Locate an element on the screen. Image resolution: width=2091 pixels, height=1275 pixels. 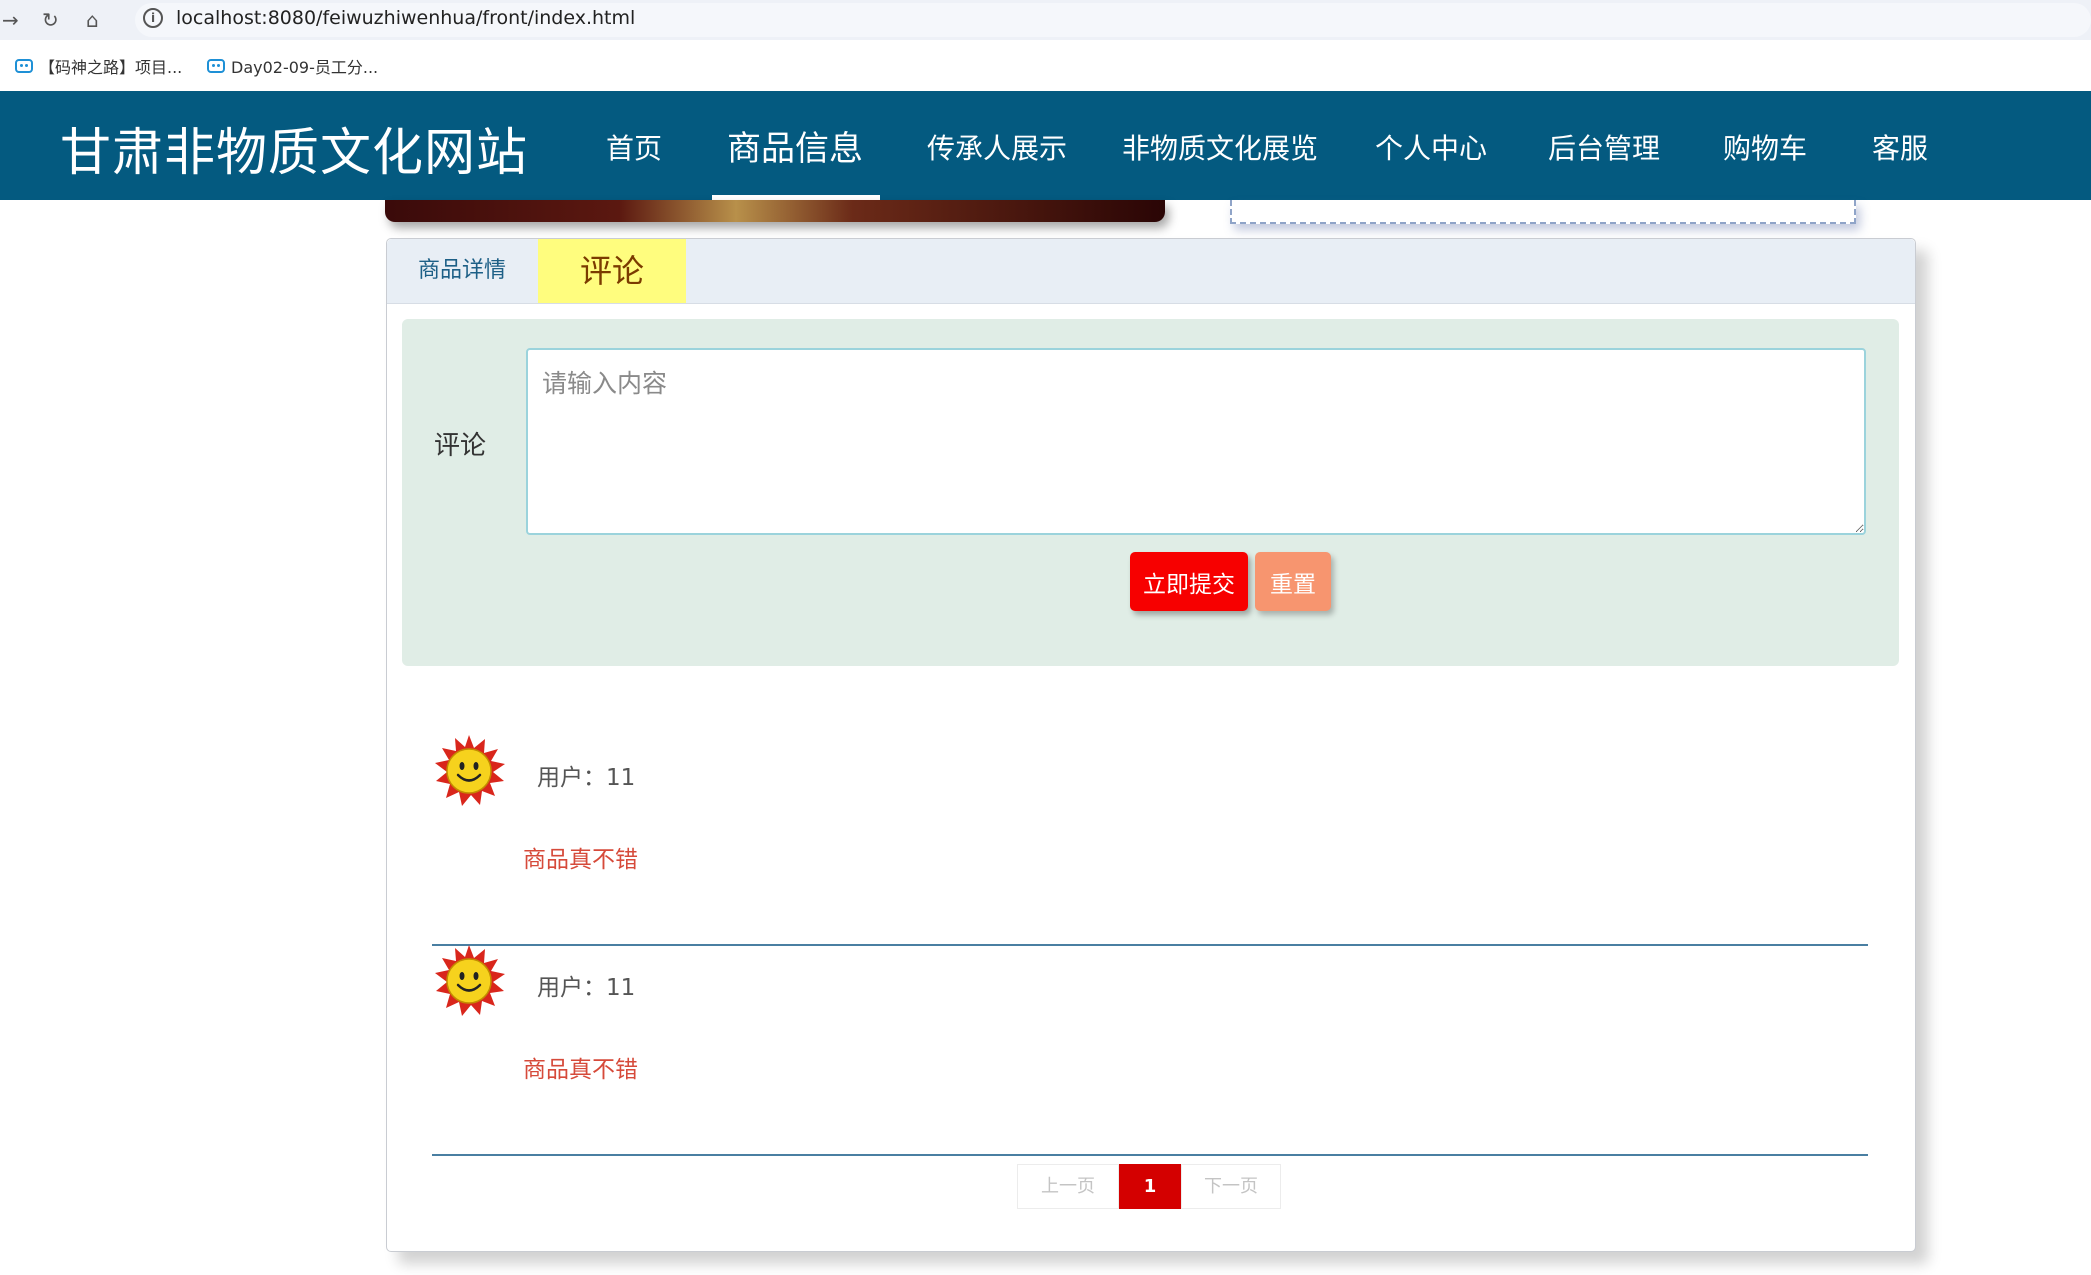
reload-icon: ↻ is located at coordinates (50, 20).